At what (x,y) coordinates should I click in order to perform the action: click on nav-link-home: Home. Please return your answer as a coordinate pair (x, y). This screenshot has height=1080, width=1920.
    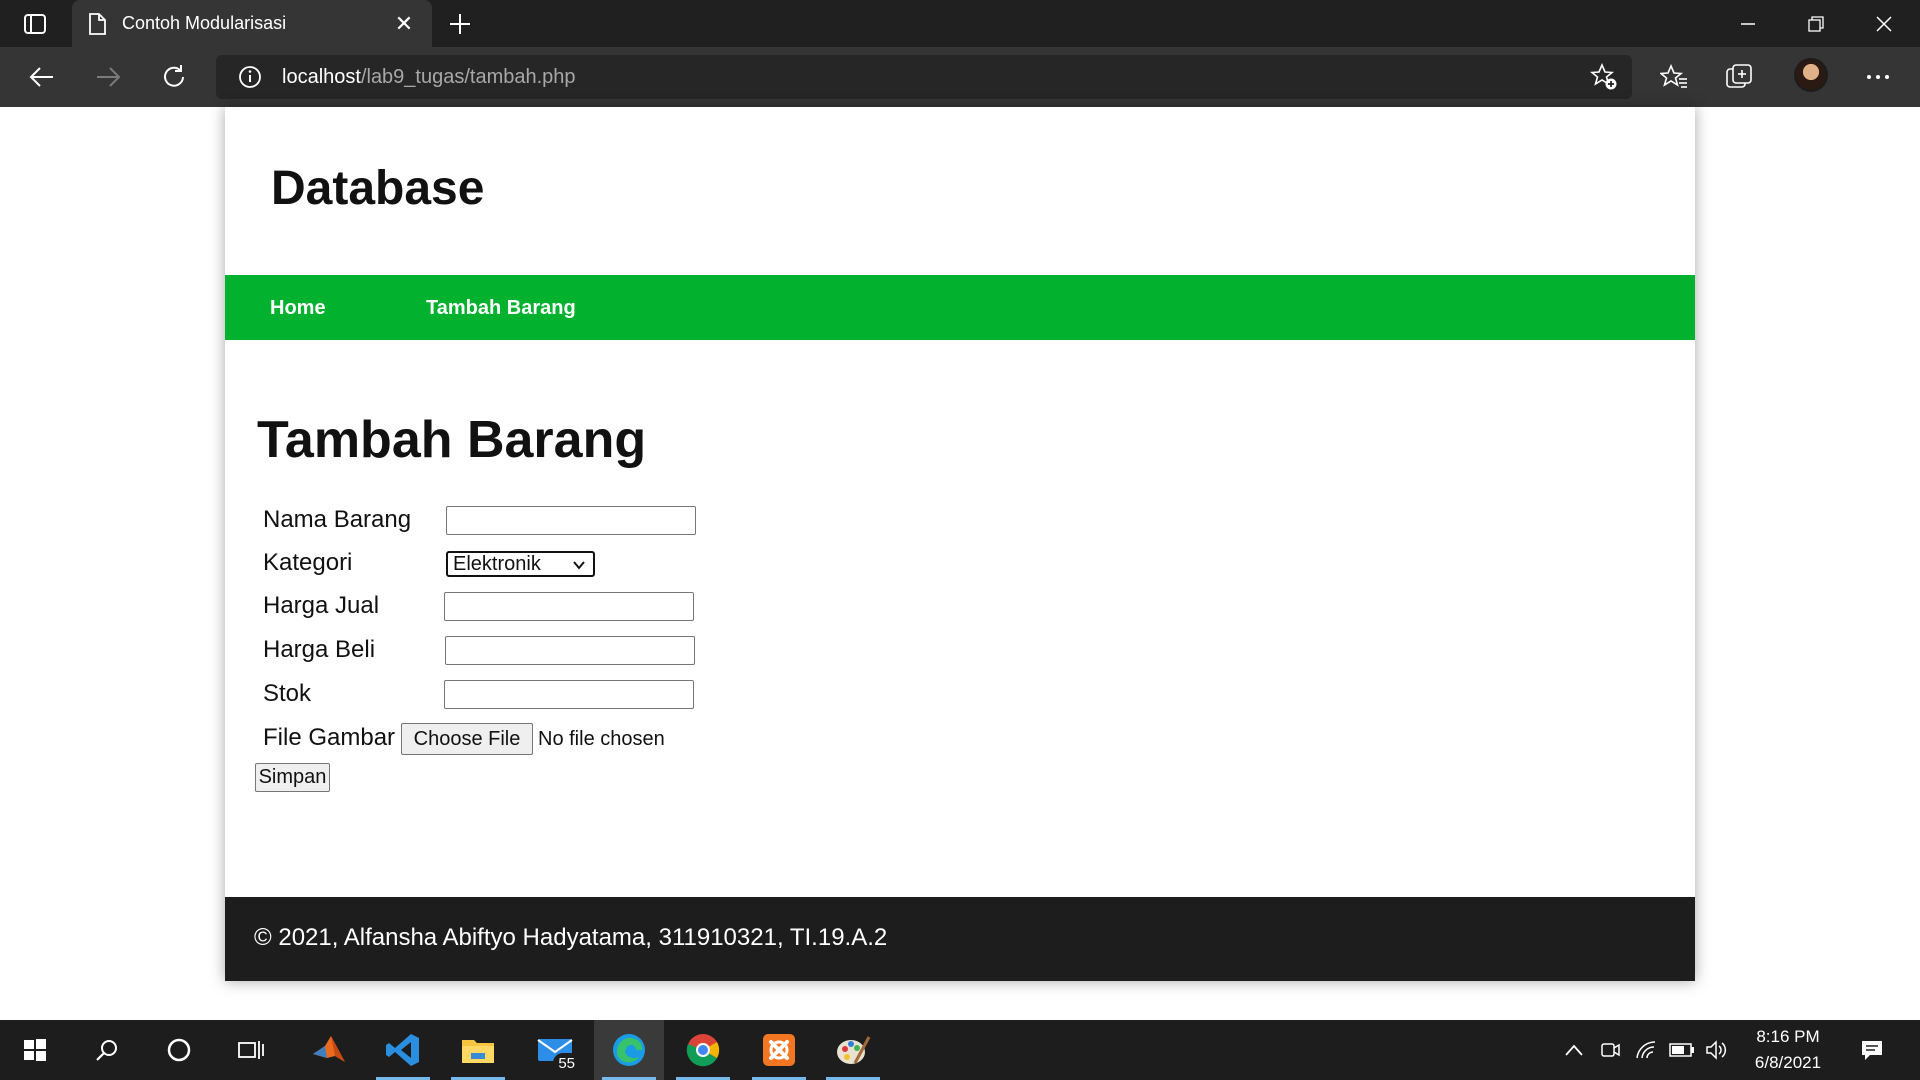
    Looking at the image, I should click on (298, 308).